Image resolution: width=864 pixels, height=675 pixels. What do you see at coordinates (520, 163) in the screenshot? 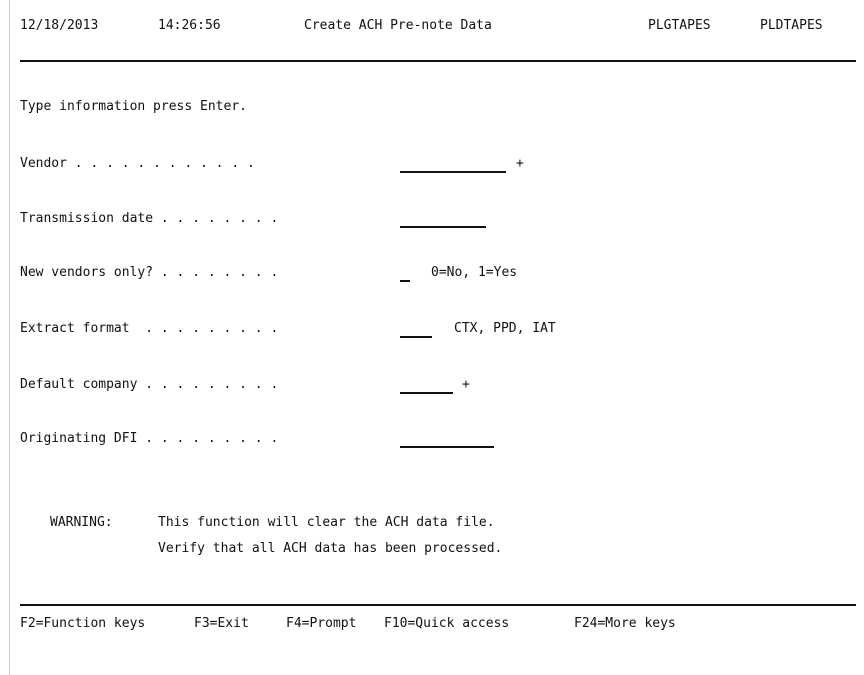
I see `vendor-prompt-marker: +` at bounding box center [520, 163].